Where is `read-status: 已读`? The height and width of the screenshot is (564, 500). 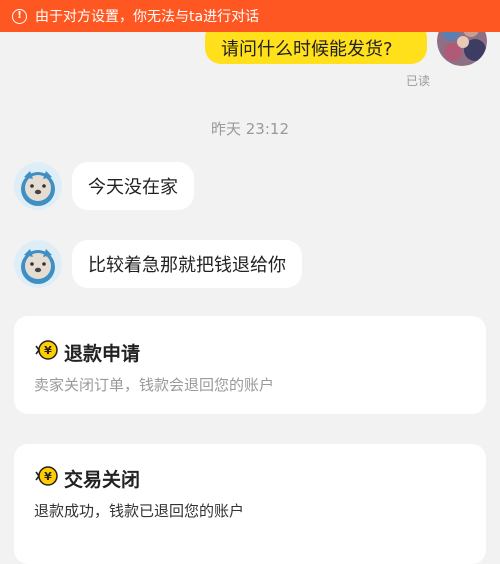 read-status: 已读 is located at coordinates (417, 81).